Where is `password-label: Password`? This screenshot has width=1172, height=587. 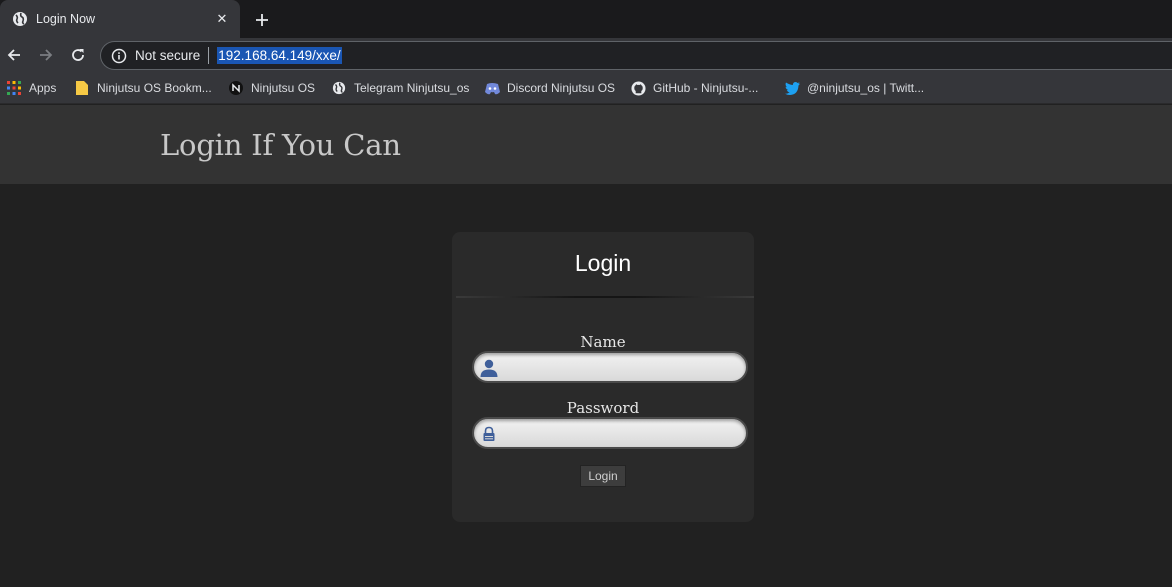 password-label: Password is located at coordinates (603, 408).